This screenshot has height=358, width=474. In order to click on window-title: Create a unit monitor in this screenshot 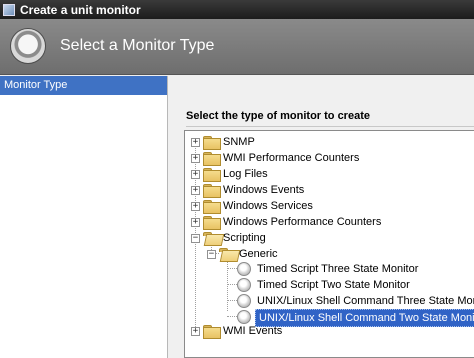, I will do `click(80, 9)`.